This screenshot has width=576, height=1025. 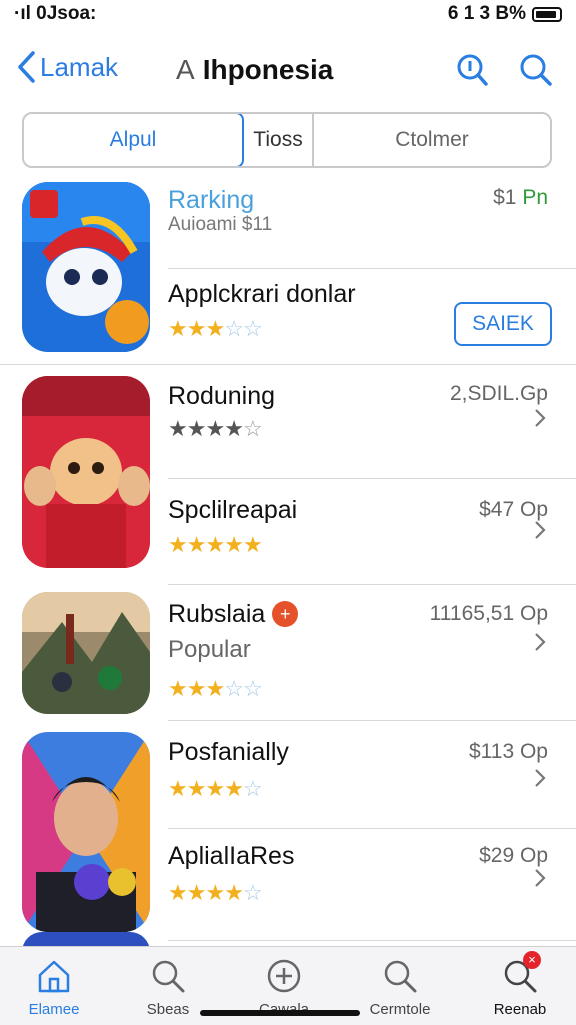 I want to click on tab-label: Sbeas, so click(x=168, y=1009).